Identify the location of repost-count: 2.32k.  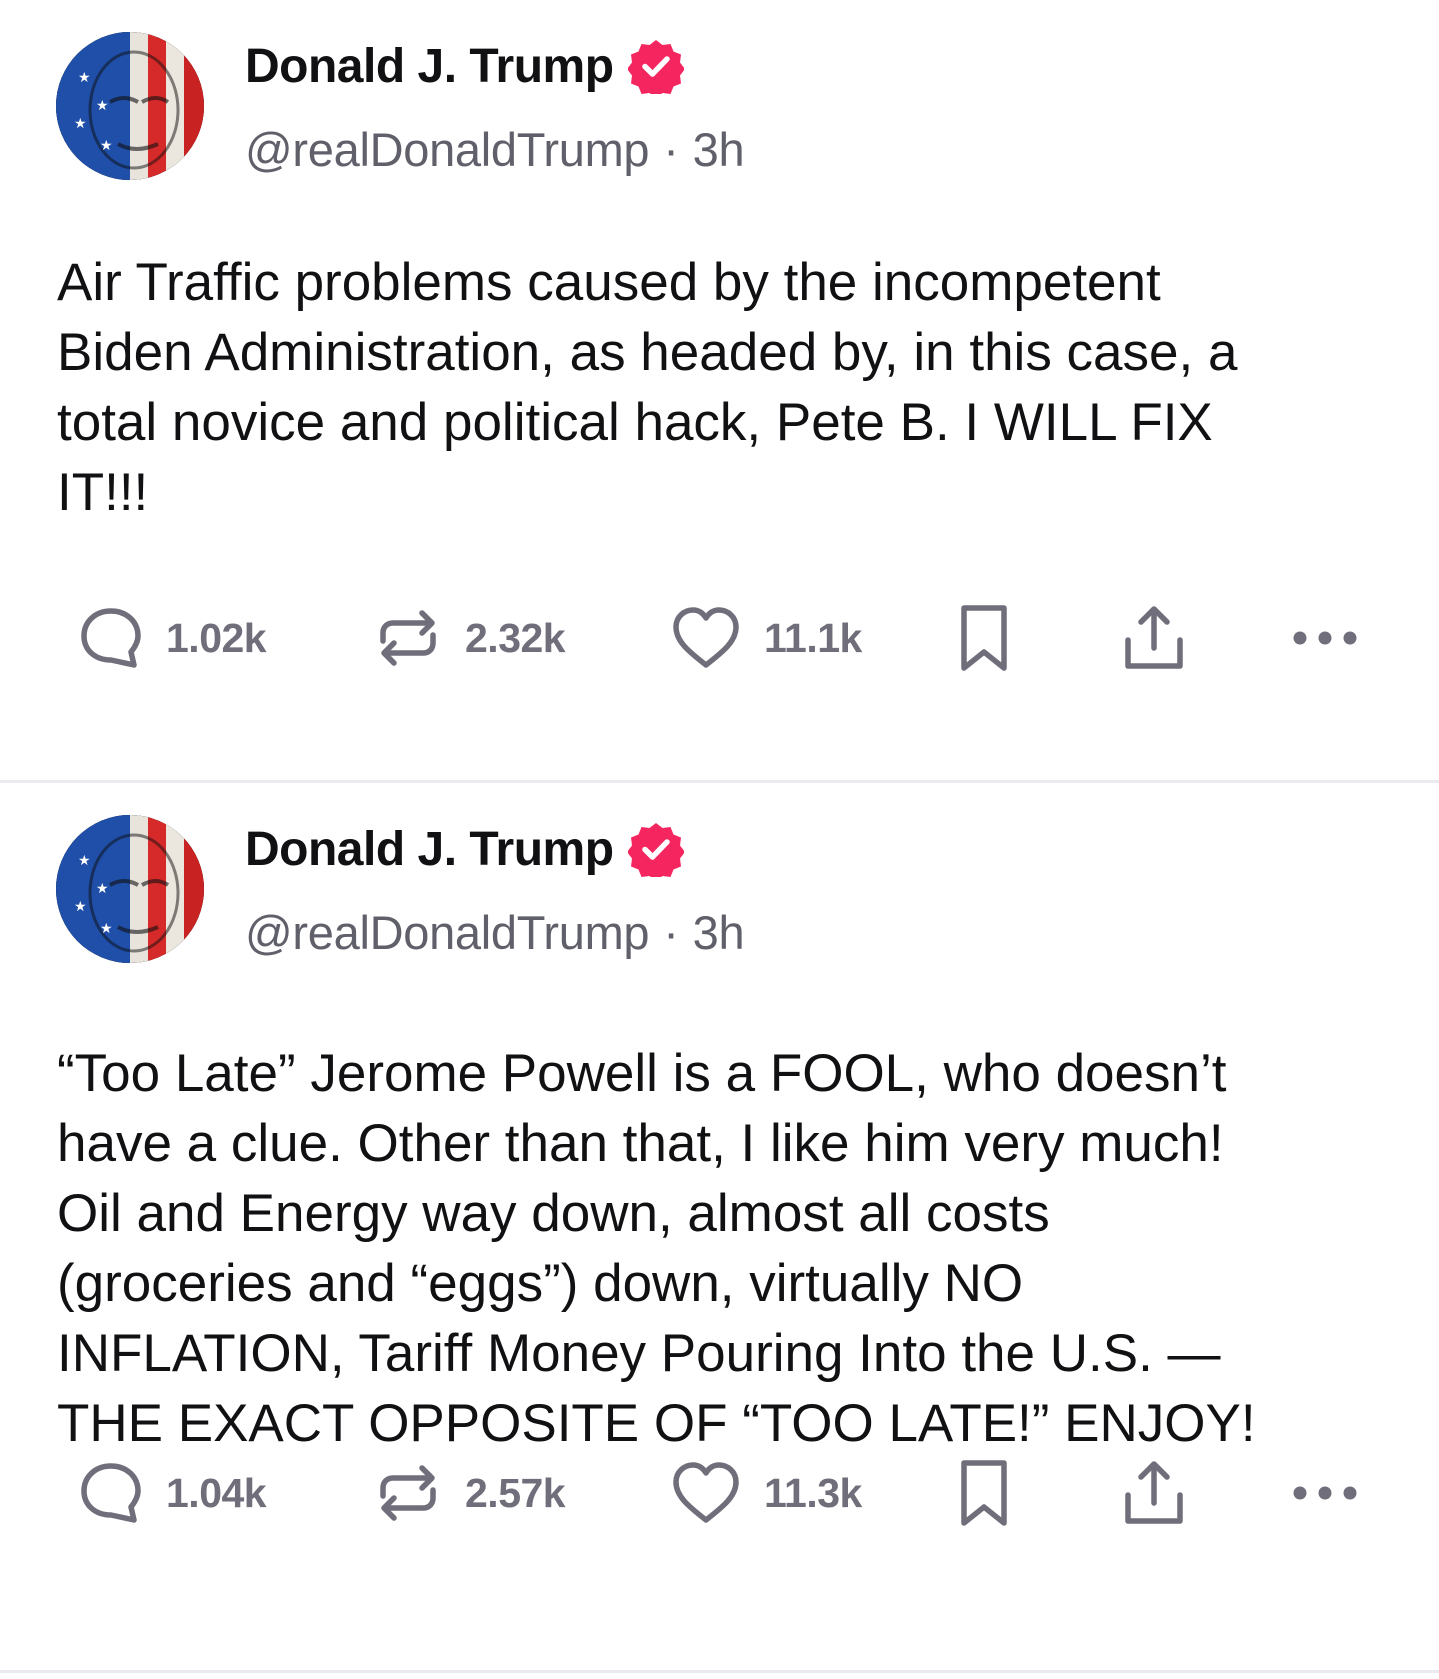
(515, 637).